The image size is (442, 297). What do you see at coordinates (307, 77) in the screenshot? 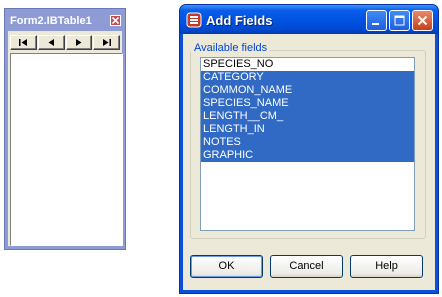
I see `list-item: CATEGORY` at bounding box center [307, 77].